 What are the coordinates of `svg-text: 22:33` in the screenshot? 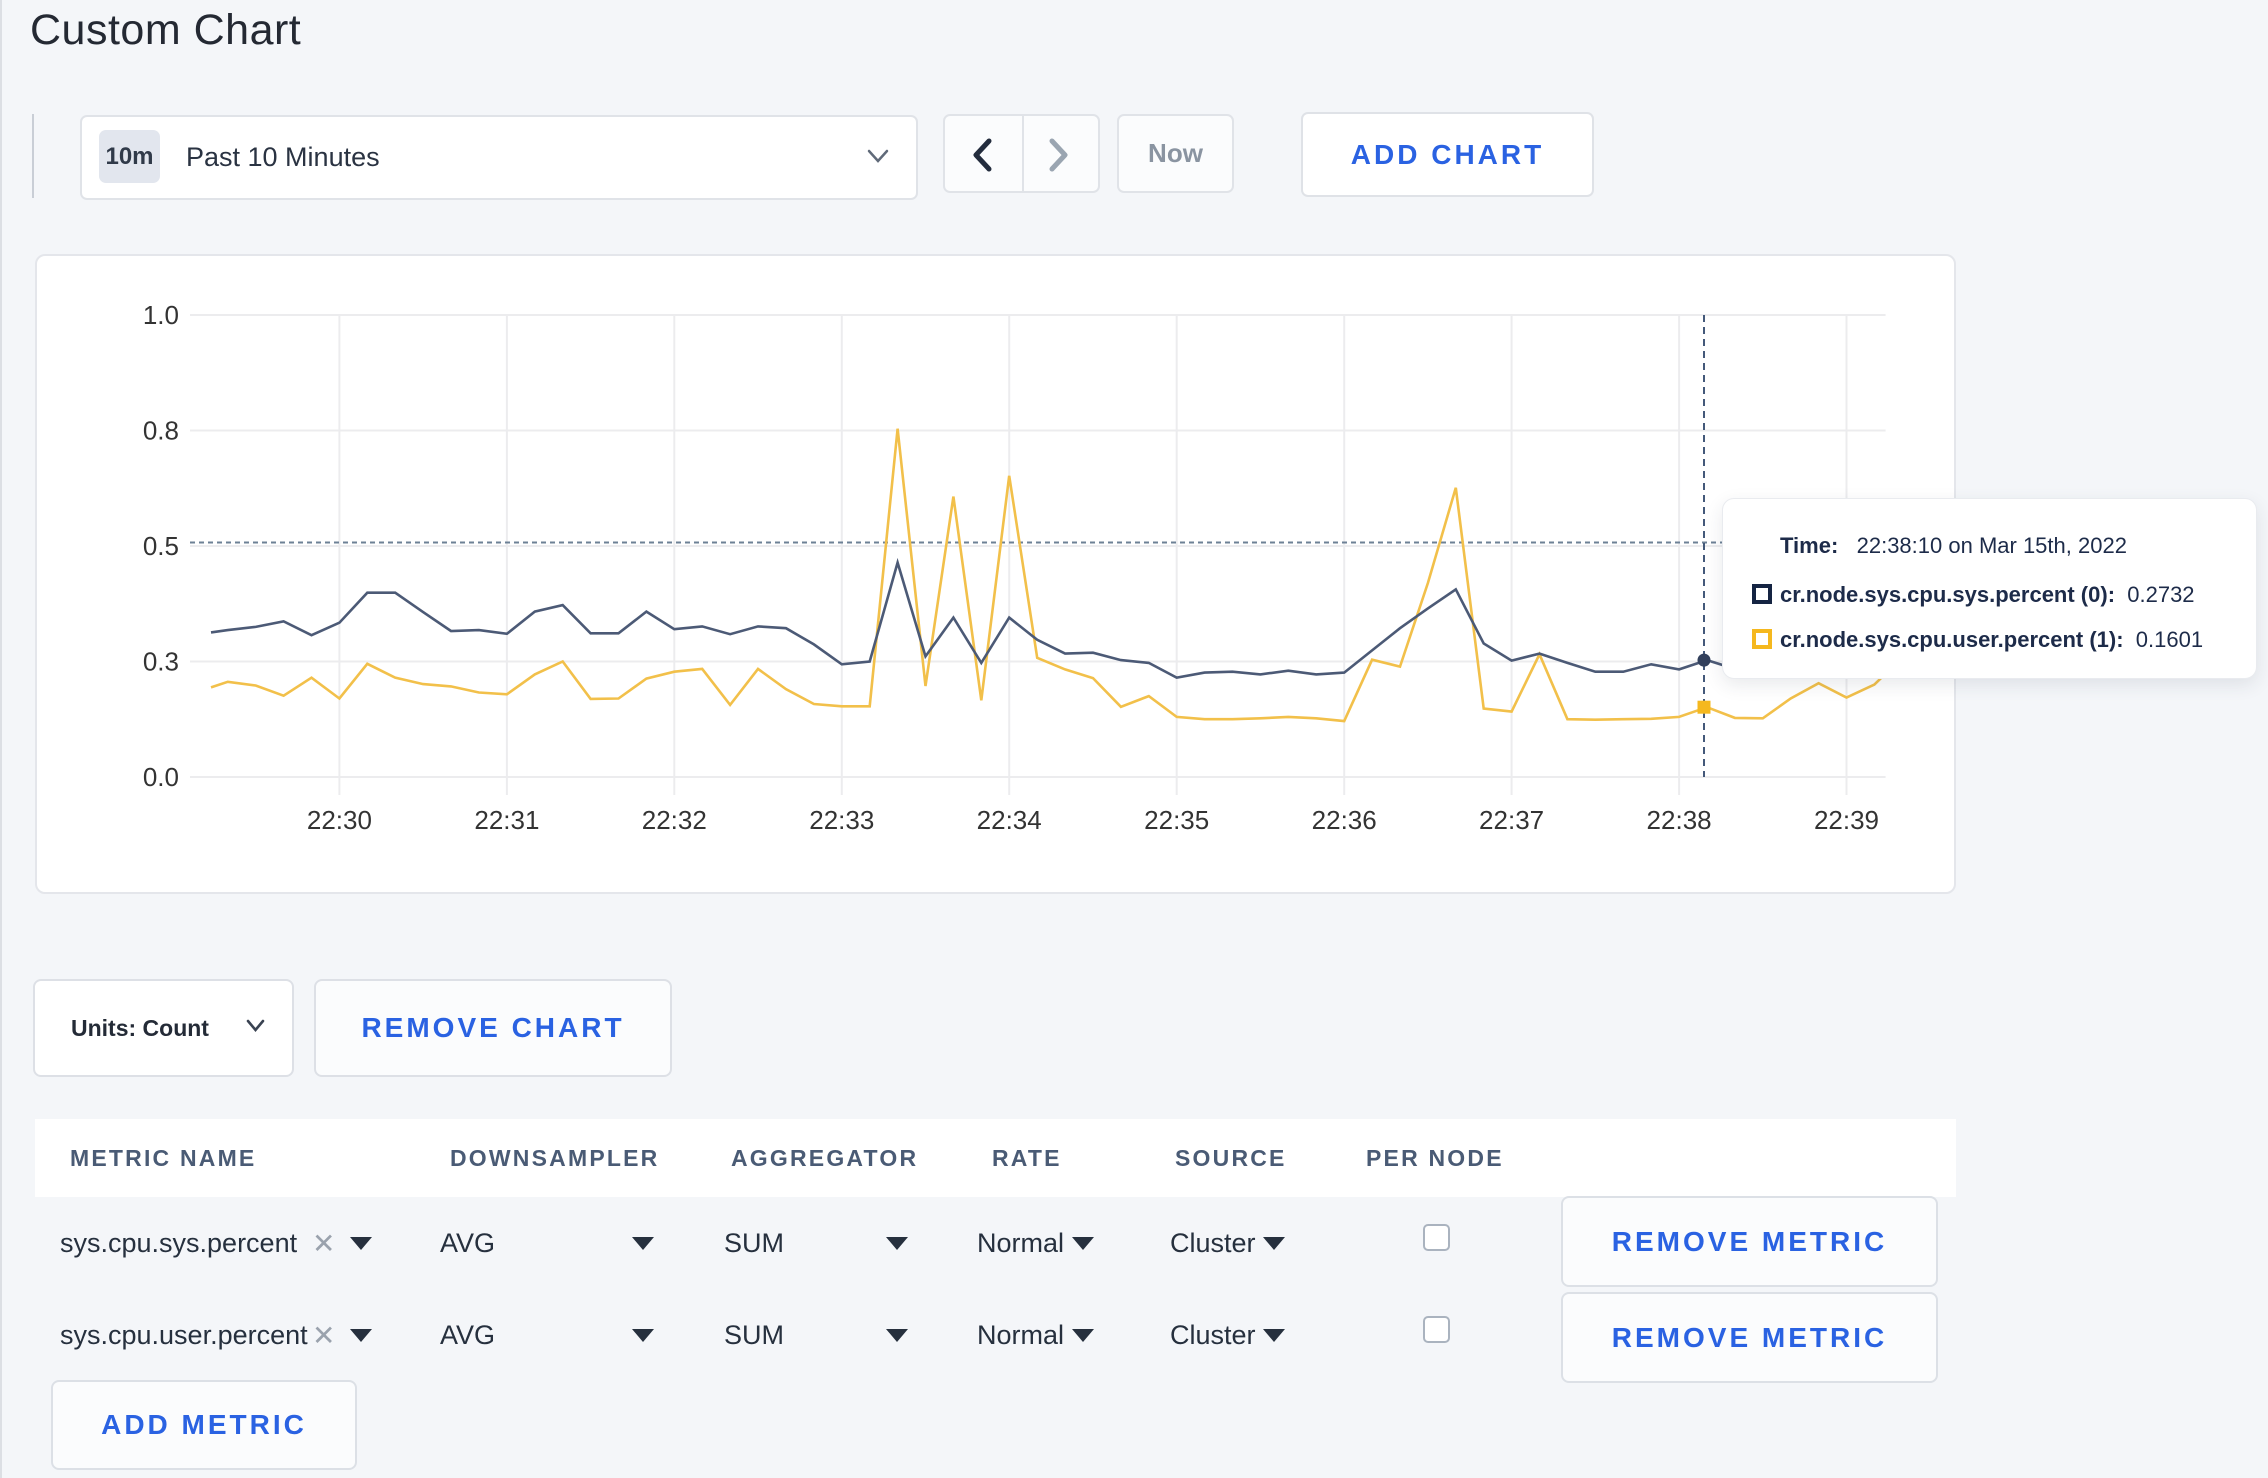 It's located at (841, 820).